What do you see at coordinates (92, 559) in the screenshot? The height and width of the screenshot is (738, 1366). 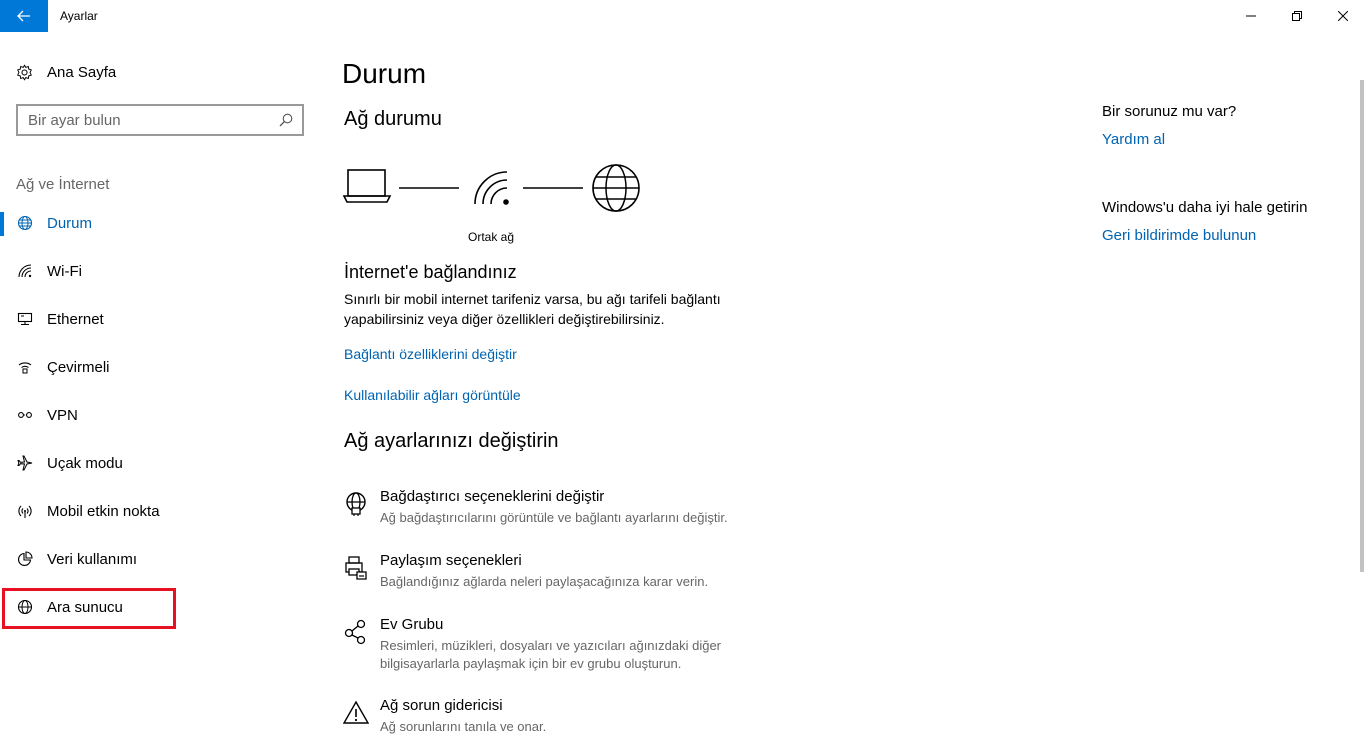 I see `sidebar-item-label: Veri kullanımı` at bounding box center [92, 559].